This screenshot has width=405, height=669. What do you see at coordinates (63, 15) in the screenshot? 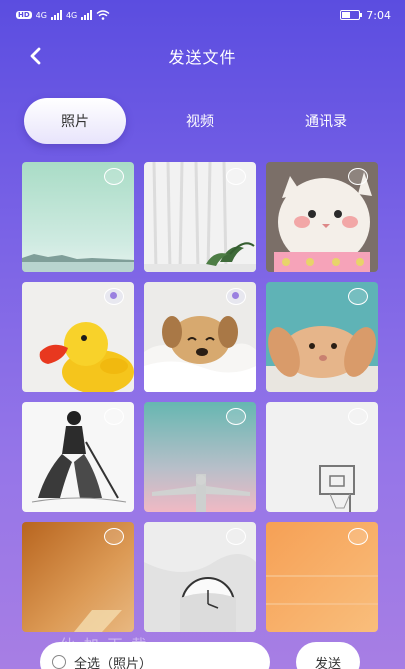
I see `status-left: HD 4G 4G` at bounding box center [63, 15].